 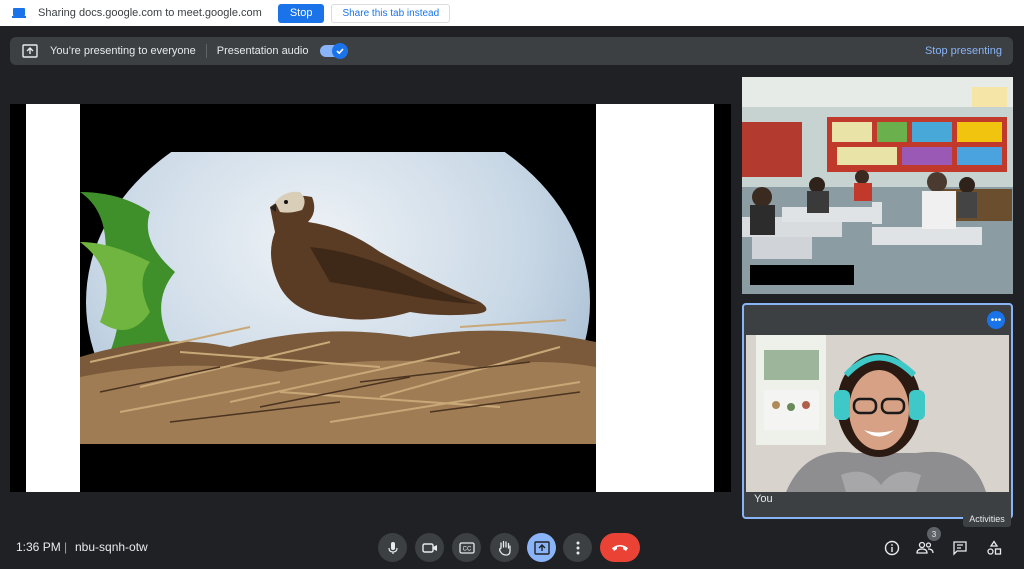 I want to click on microphone-button, so click(x=392, y=547).